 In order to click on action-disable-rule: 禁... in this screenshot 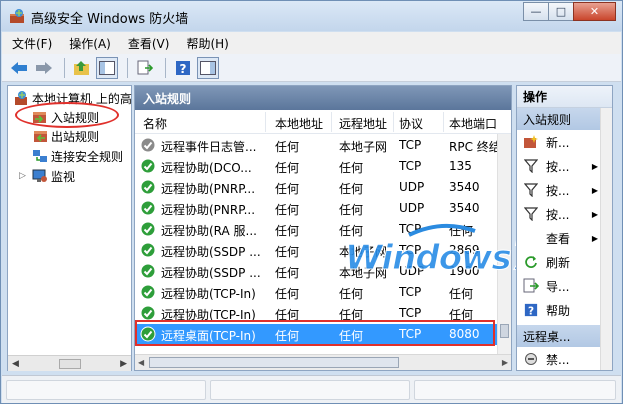, I will do `click(564, 358)`.